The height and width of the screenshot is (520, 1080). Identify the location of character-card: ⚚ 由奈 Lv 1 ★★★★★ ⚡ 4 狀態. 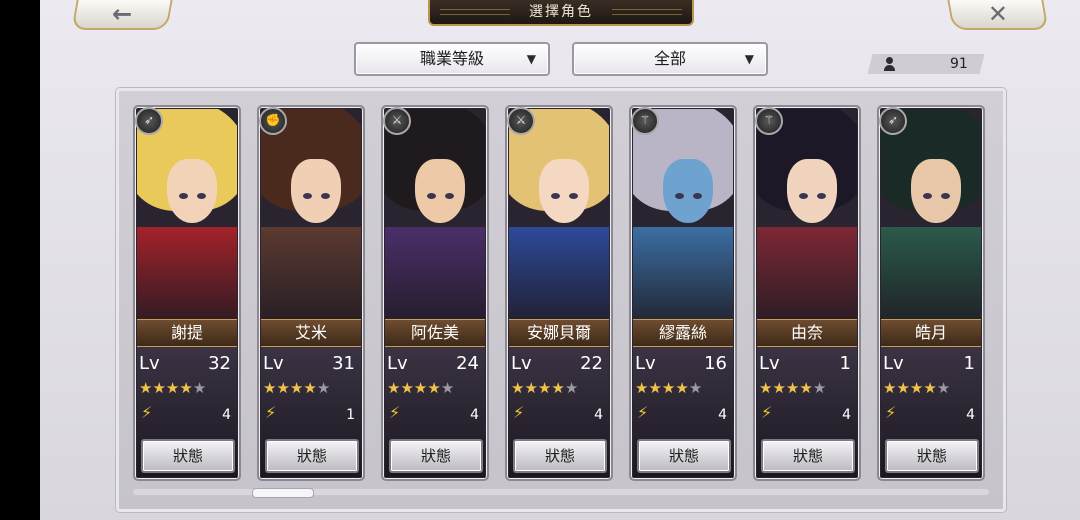
(807, 293).